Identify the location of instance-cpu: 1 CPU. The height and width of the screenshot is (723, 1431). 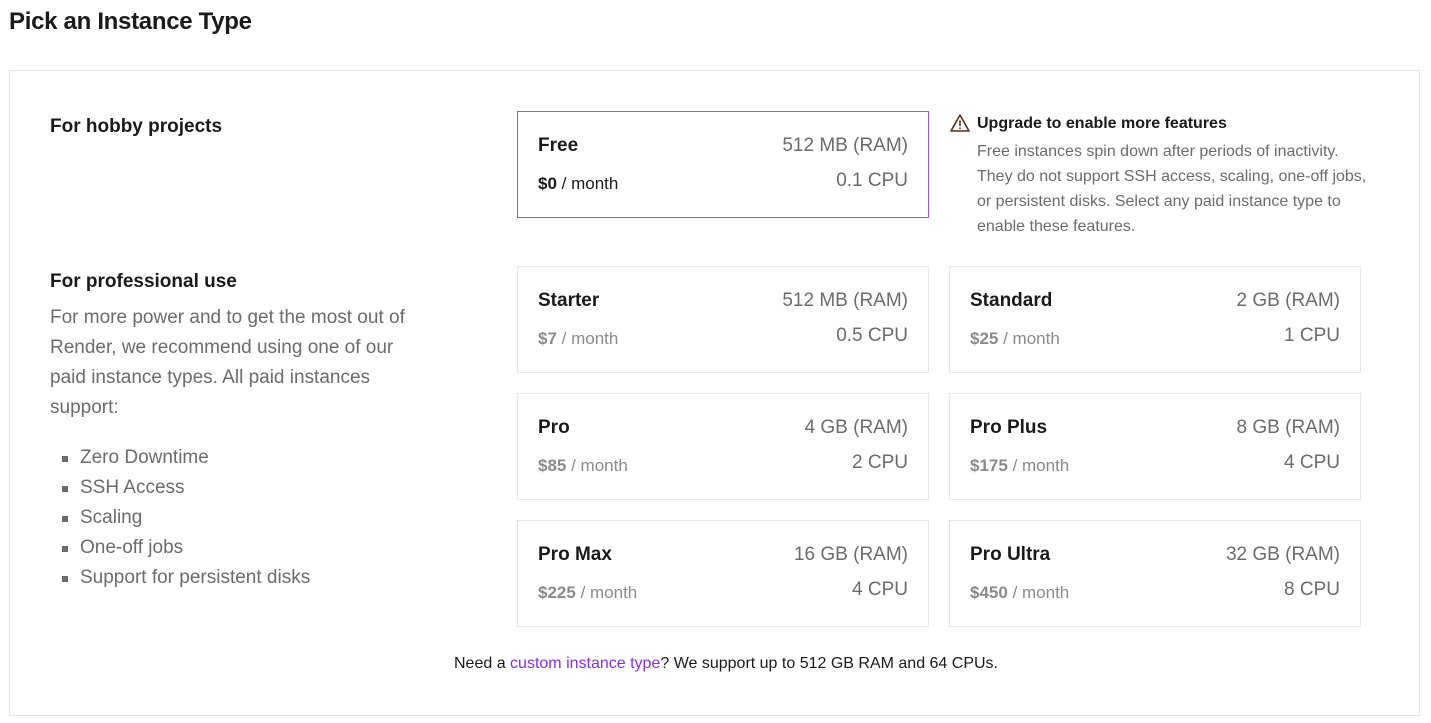
(1312, 335).